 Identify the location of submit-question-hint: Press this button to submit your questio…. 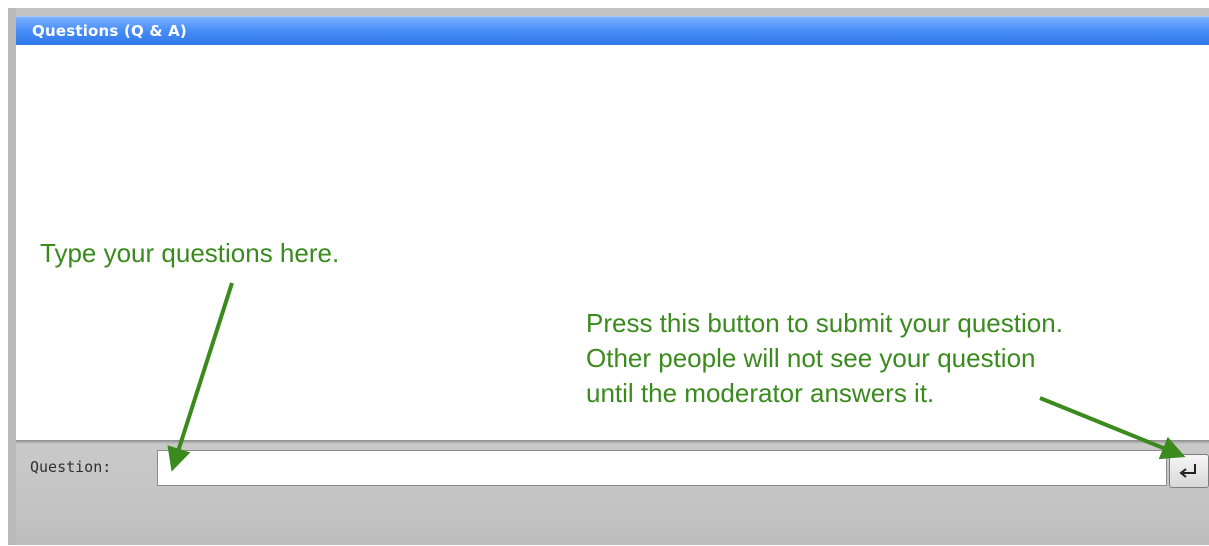
(824, 358).